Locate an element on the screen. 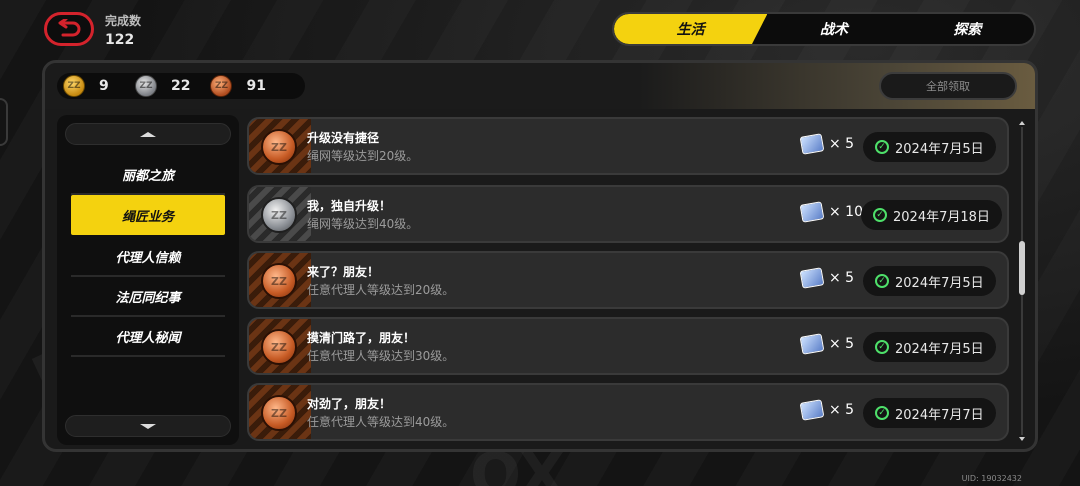 The height and width of the screenshot is (486, 1080). achievement-description: 任意代理人等级达到40级。 is located at coordinates (381, 422).